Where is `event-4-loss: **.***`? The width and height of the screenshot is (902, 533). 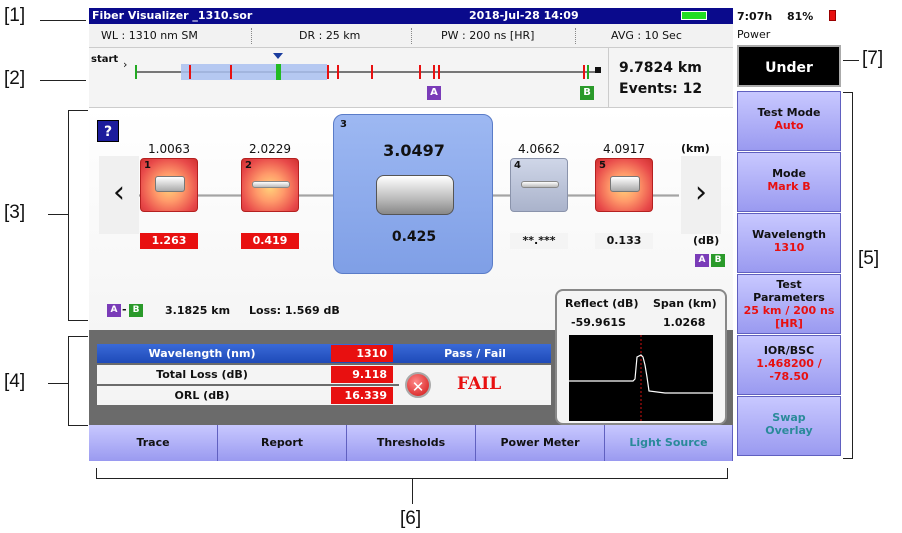
event-4-loss: **.*** is located at coordinates (539, 241).